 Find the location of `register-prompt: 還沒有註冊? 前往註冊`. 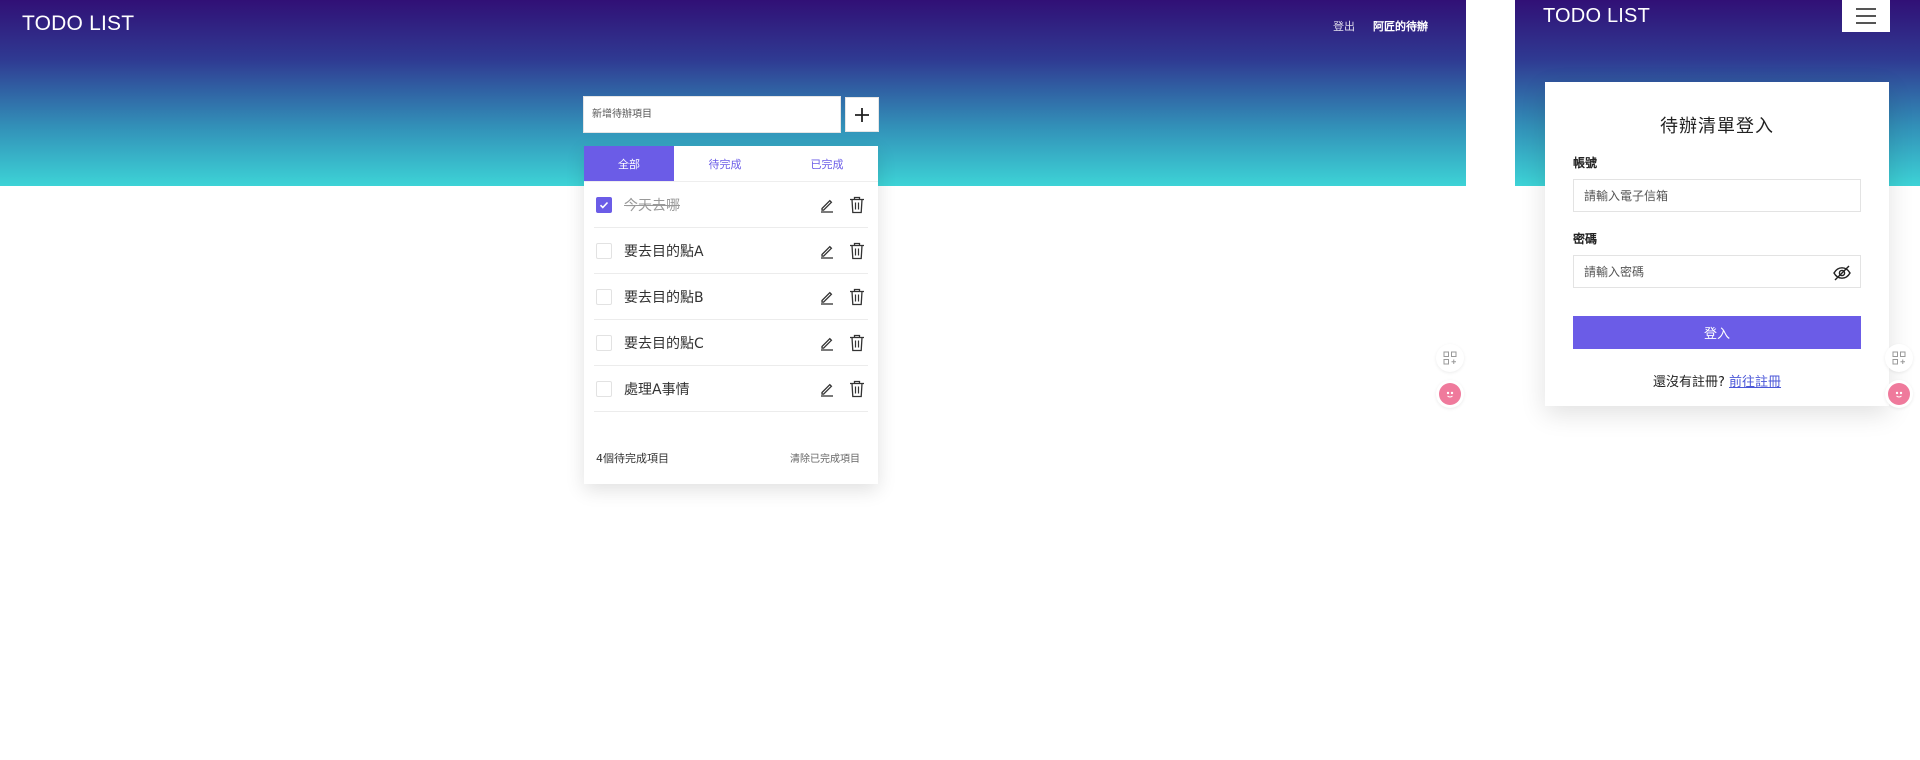

register-prompt: 還沒有註冊? 前往註冊 is located at coordinates (1717, 380).